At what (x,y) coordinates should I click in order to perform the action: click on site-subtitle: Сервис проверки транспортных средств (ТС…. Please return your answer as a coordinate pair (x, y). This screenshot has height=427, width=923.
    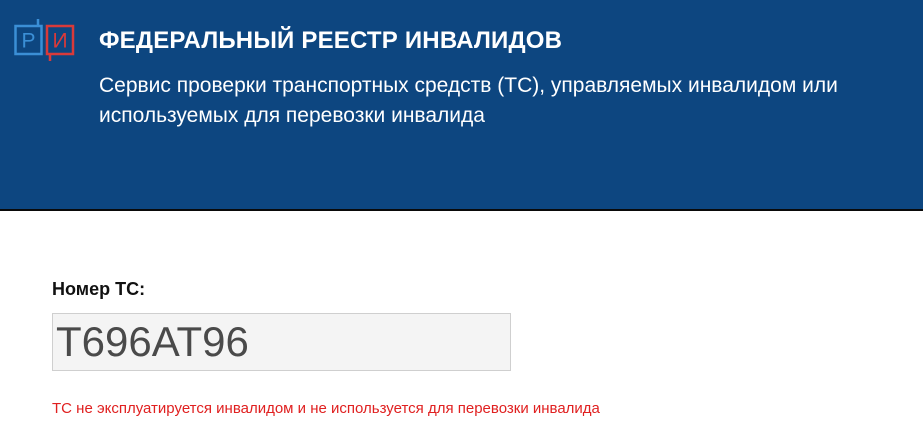
    Looking at the image, I should click on (468, 100).